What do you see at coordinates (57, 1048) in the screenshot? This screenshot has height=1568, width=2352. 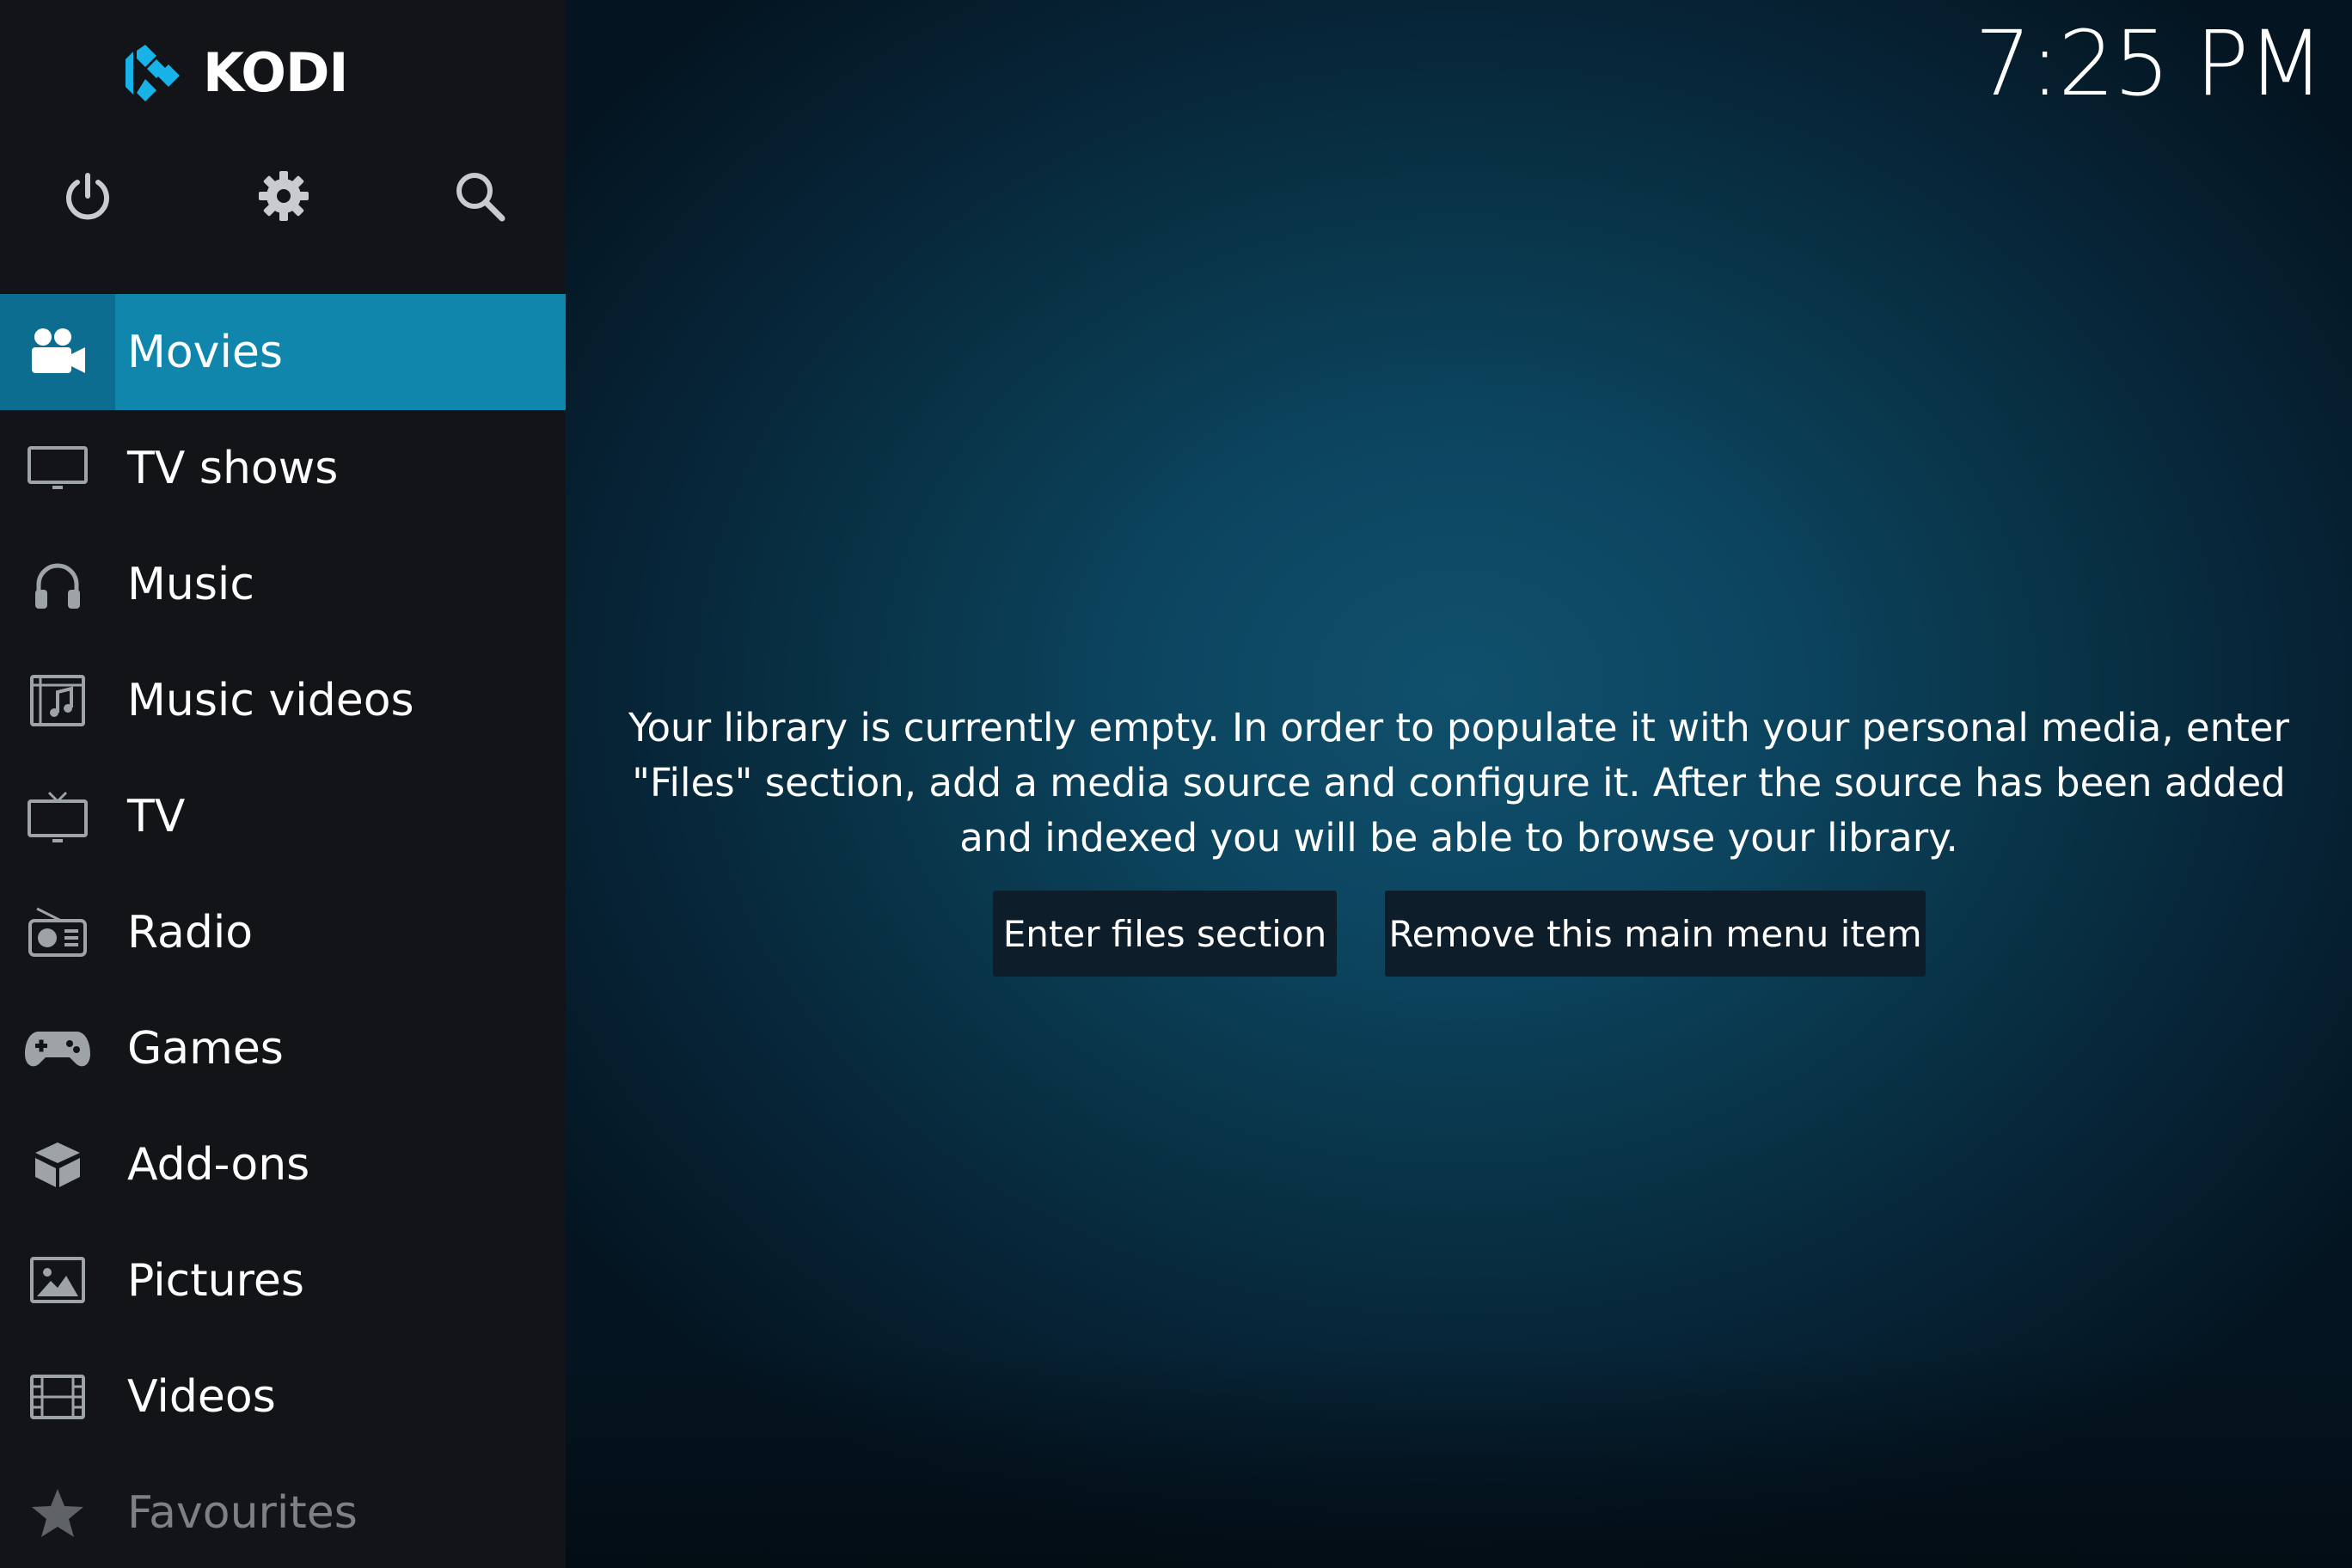 I see `gamepad-icon` at bounding box center [57, 1048].